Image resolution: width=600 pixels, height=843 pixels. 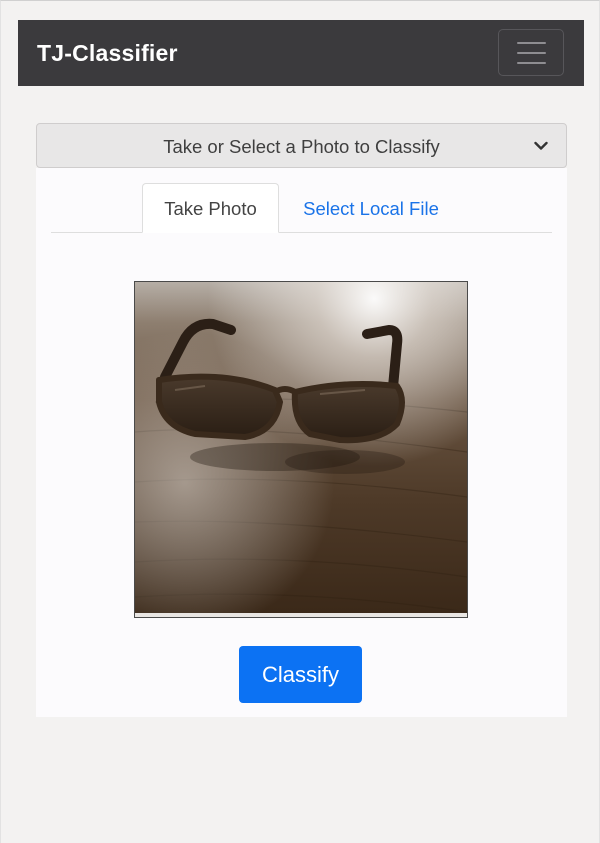 I want to click on tab-bar: Take Photo Select Local File, so click(x=301, y=200).